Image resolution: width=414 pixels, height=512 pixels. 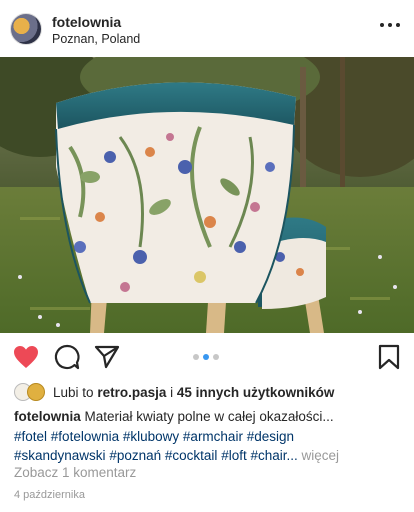 I want to click on hashtag-link: #poznań, so click(x=135, y=455).